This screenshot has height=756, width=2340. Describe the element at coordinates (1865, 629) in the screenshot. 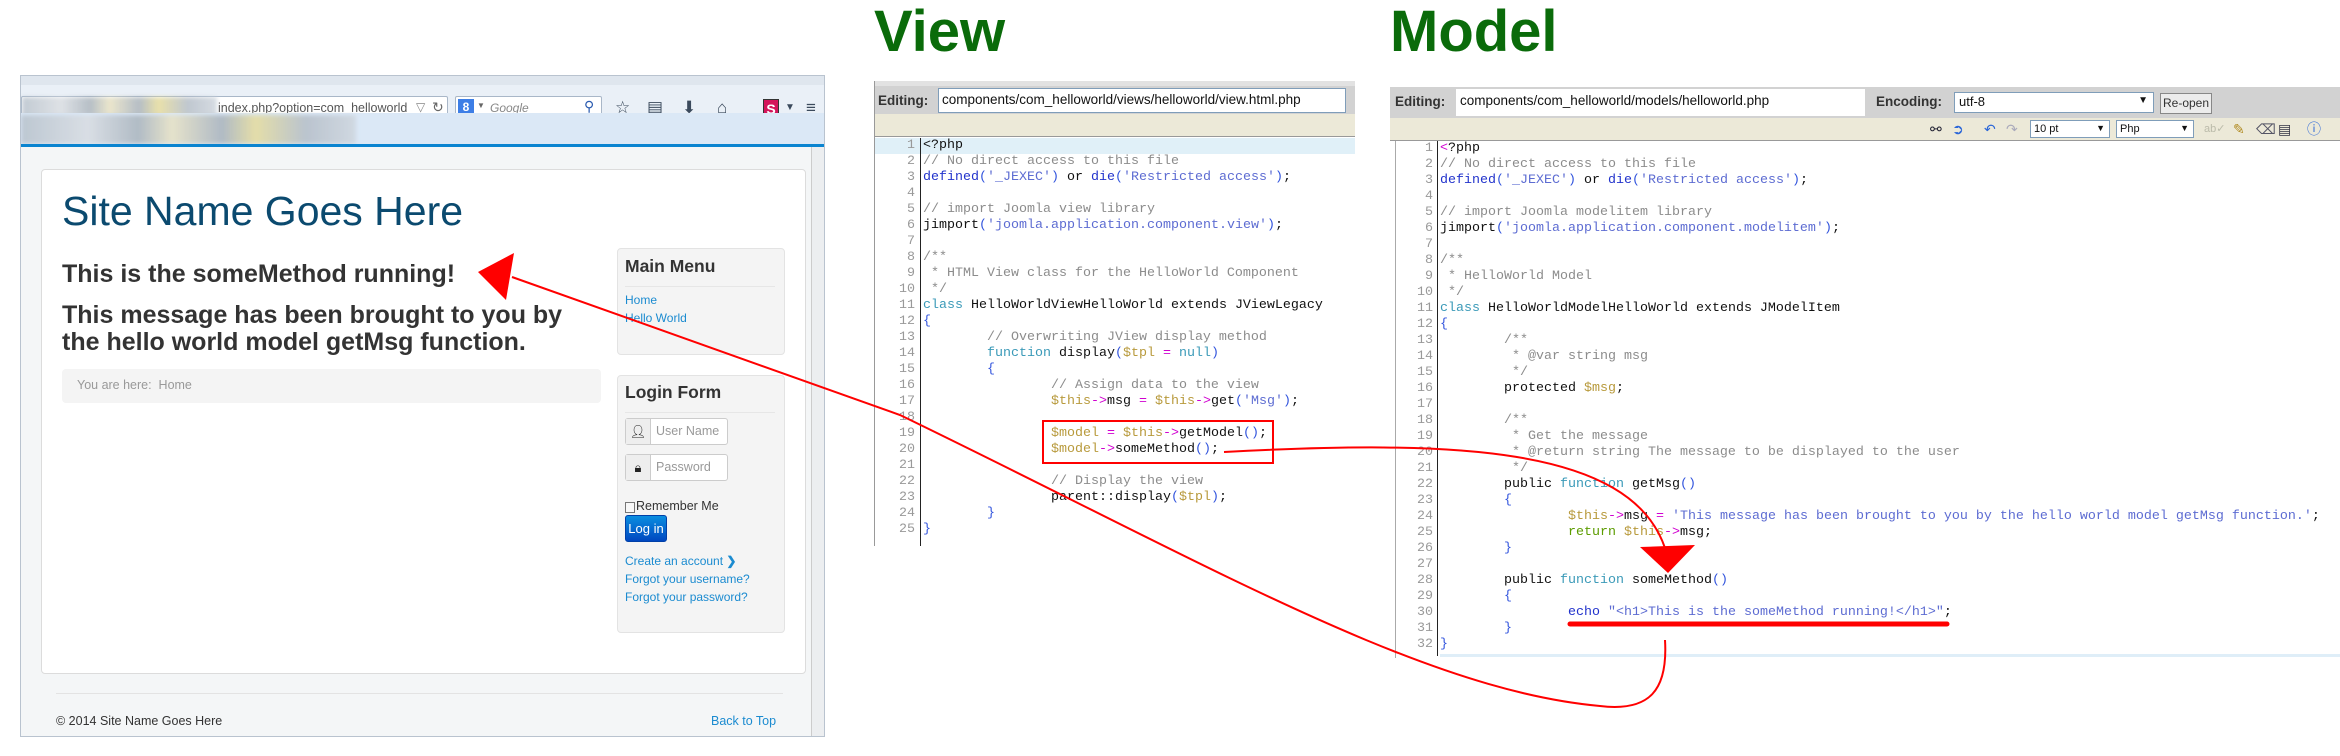

I see `code-line: 31 }` at that location.